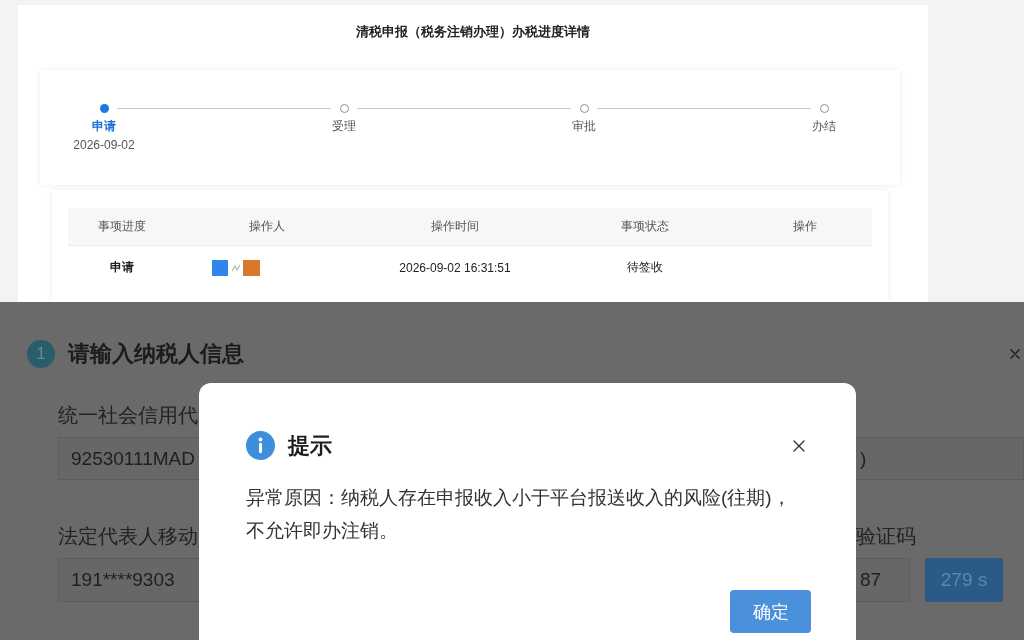 This screenshot has height=640, width=1024. I want to click on dialog-message: 异常原因：纳税人存在申报收入小于平台报送收入的风险(往期)，不允许即办注销。, so click(518, 514).